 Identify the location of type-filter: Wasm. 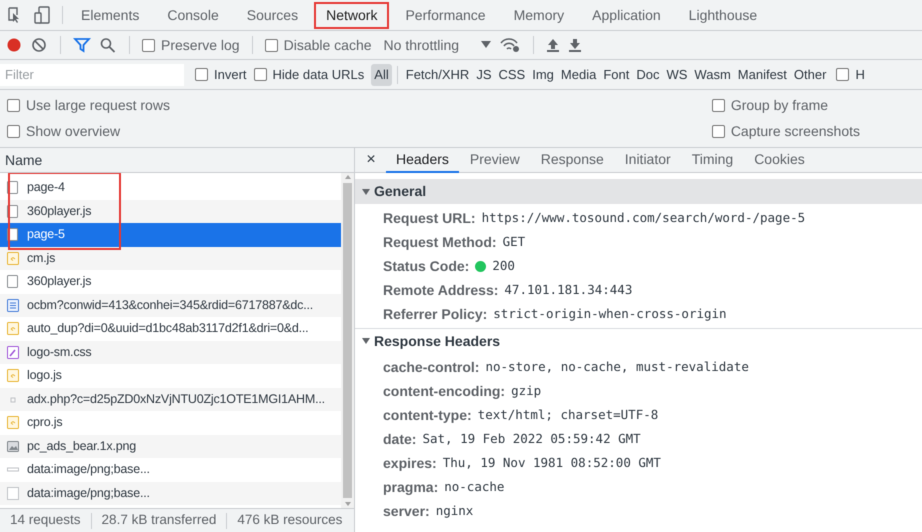
(712, 75).